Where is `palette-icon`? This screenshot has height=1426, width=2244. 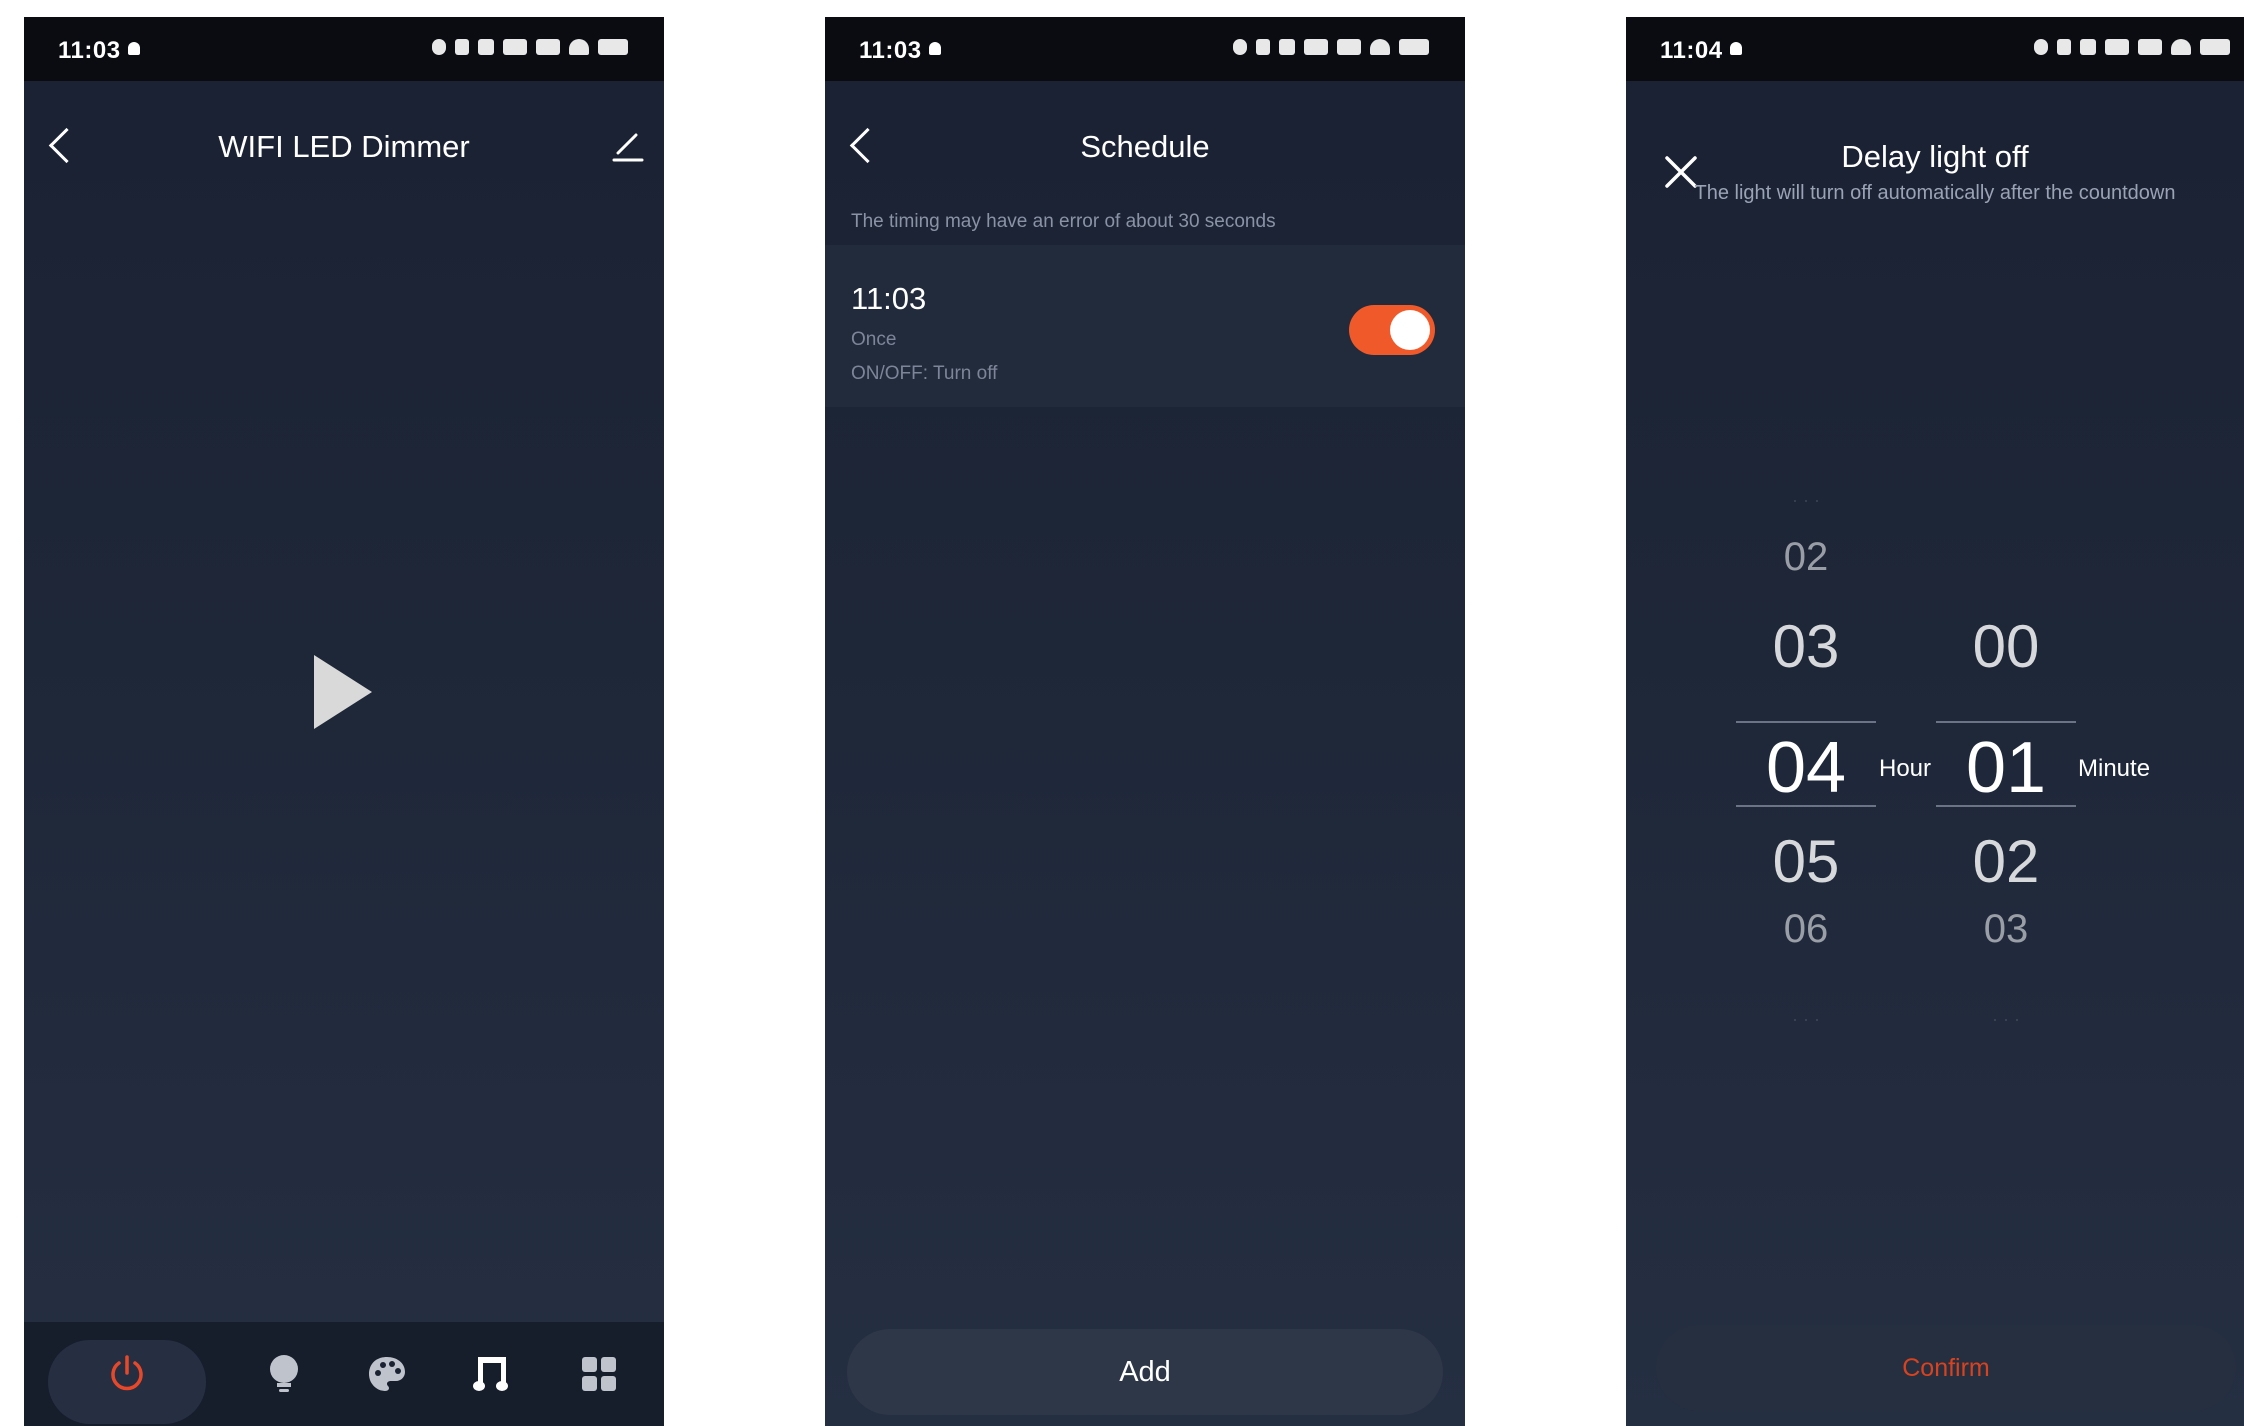
palette-icon is located at coordinates (387, 1374).